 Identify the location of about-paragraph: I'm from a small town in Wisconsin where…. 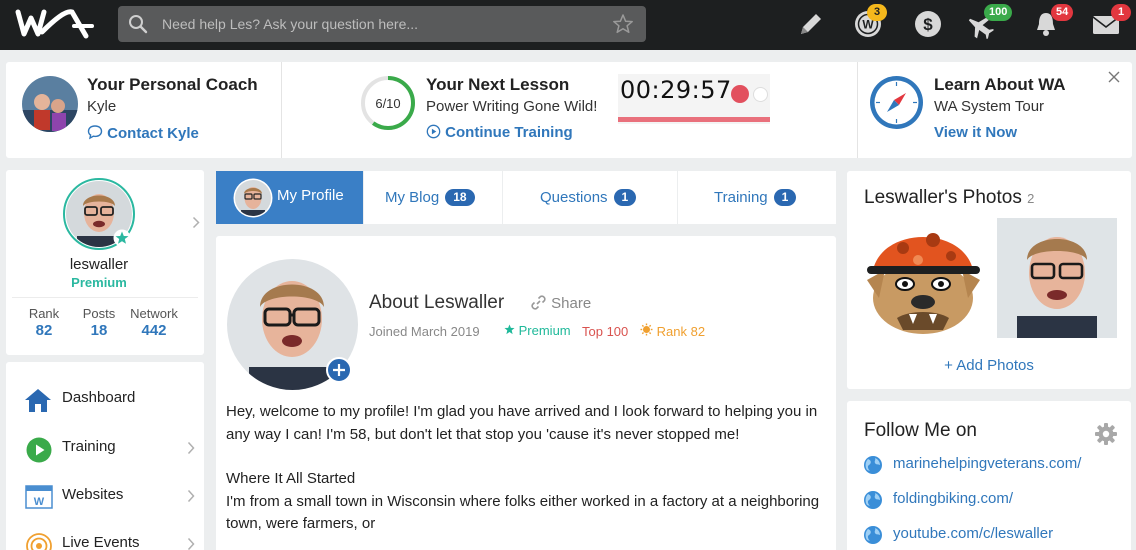
(523, 512).